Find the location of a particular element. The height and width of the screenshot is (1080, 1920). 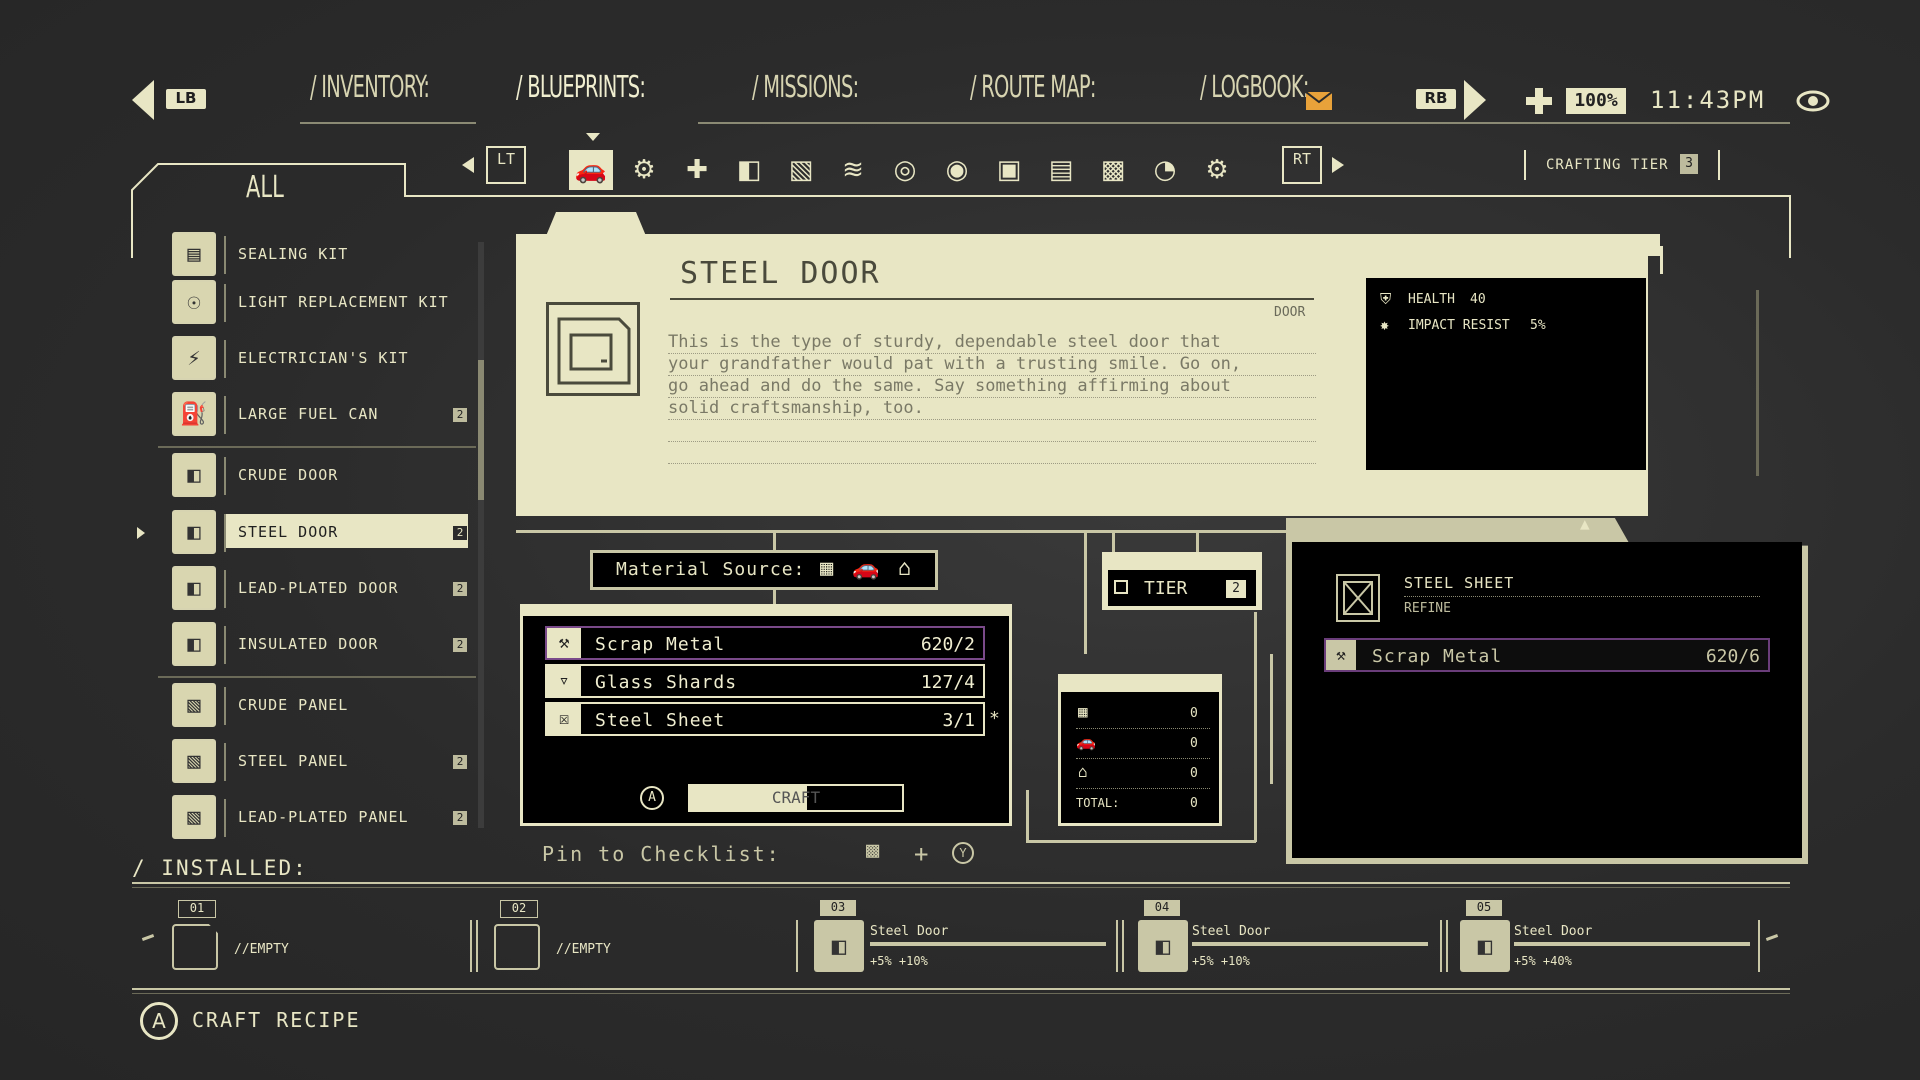

sealing-kit-icon: ▤ is located at coordinates (194, 254).